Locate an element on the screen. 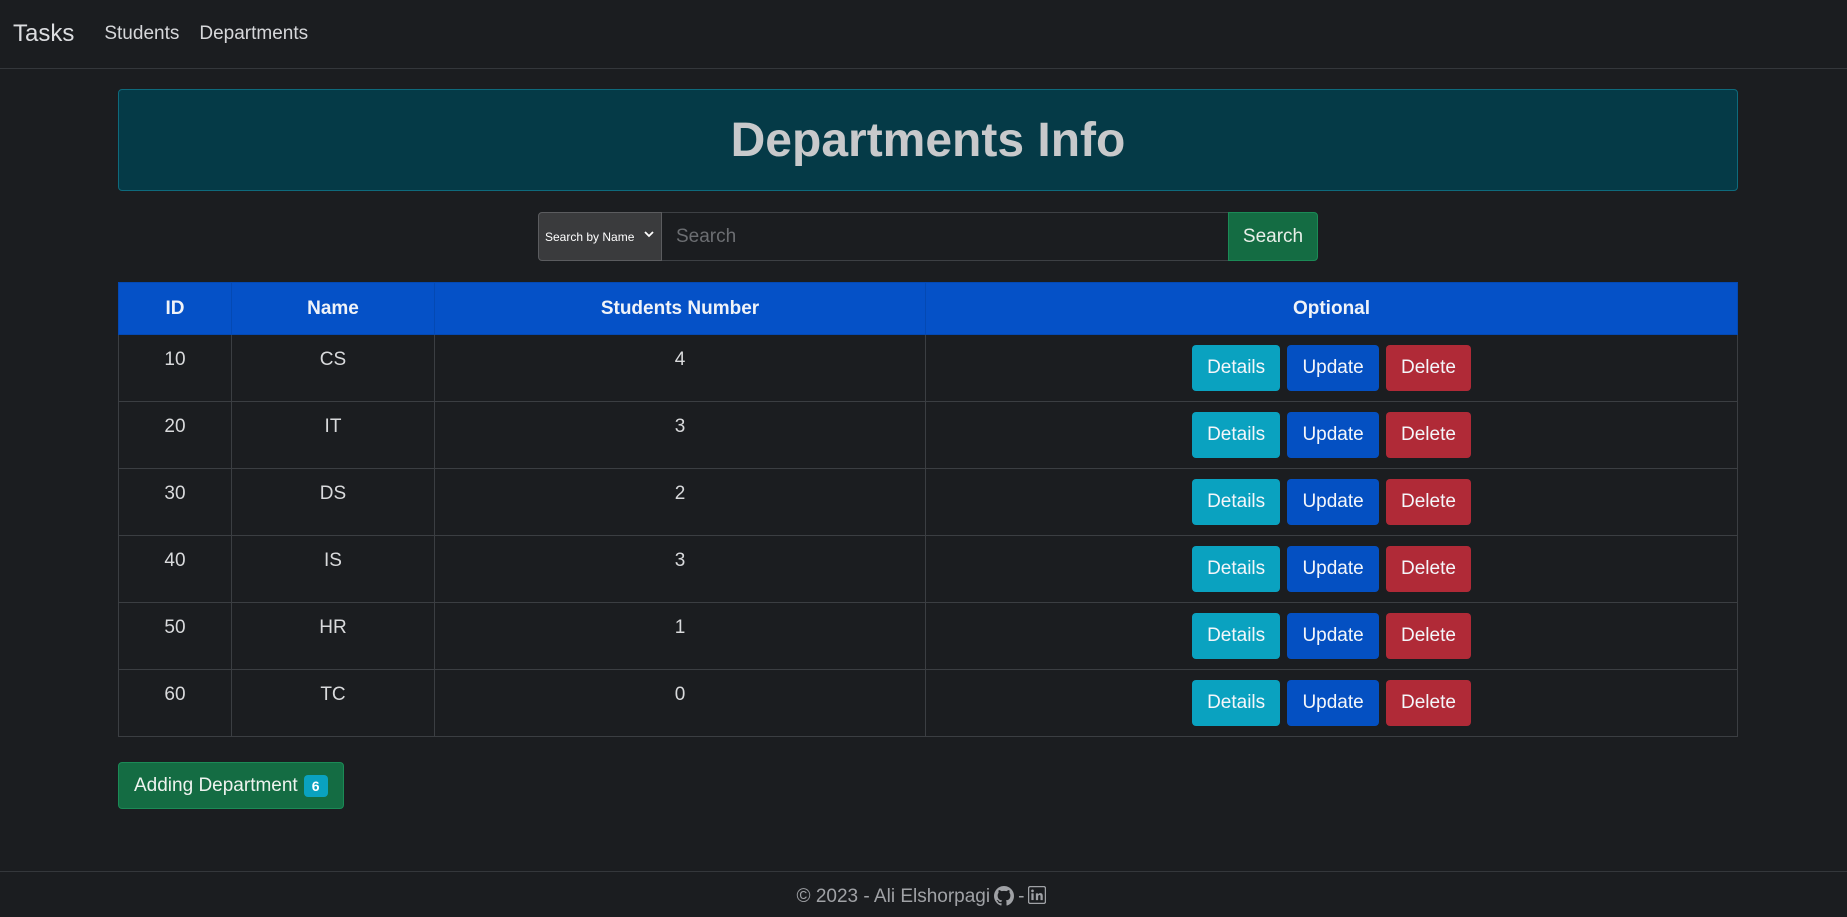 This screenshot has width=1847, height=917. footer: © 2023 - Ali Elshorpagi - is located at coordinates (923, 894).